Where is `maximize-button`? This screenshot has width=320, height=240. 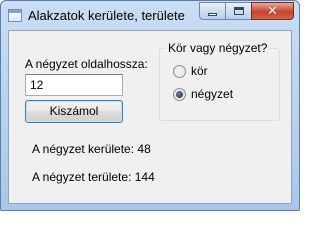
maximize-button is located at coordinates (238, 11).